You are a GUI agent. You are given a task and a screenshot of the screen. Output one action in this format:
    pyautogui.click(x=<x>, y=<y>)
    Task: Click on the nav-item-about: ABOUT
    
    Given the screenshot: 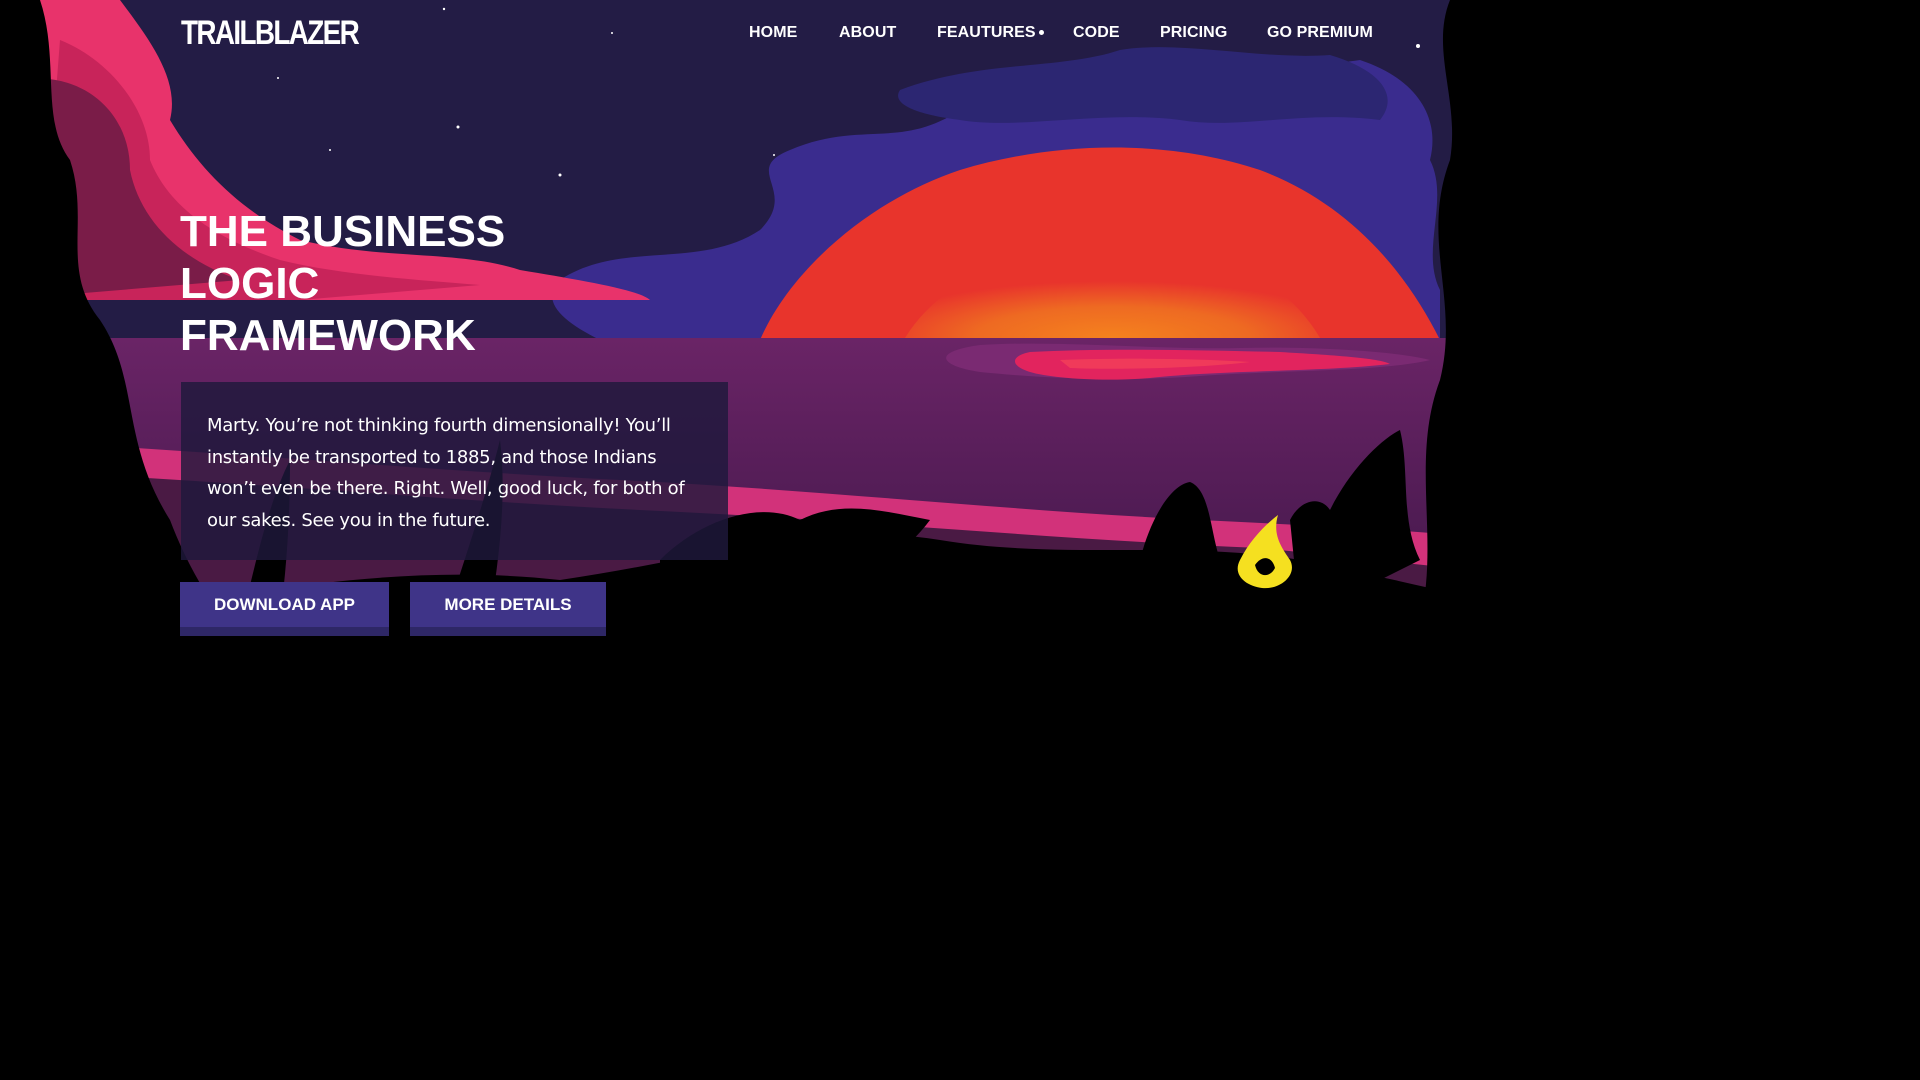 What is the action you would take?
    pyautogui.click(x=867, y=33)
    